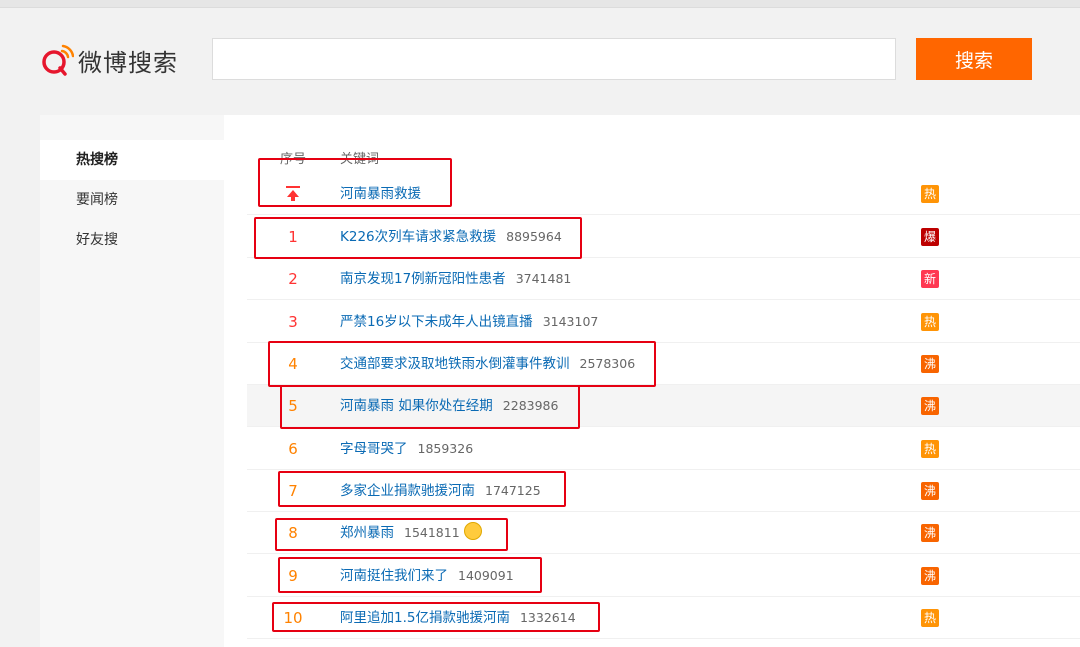 This screenshot has height=647, width=1080. I want to click on search-count: 2578306, so click(607, 363).